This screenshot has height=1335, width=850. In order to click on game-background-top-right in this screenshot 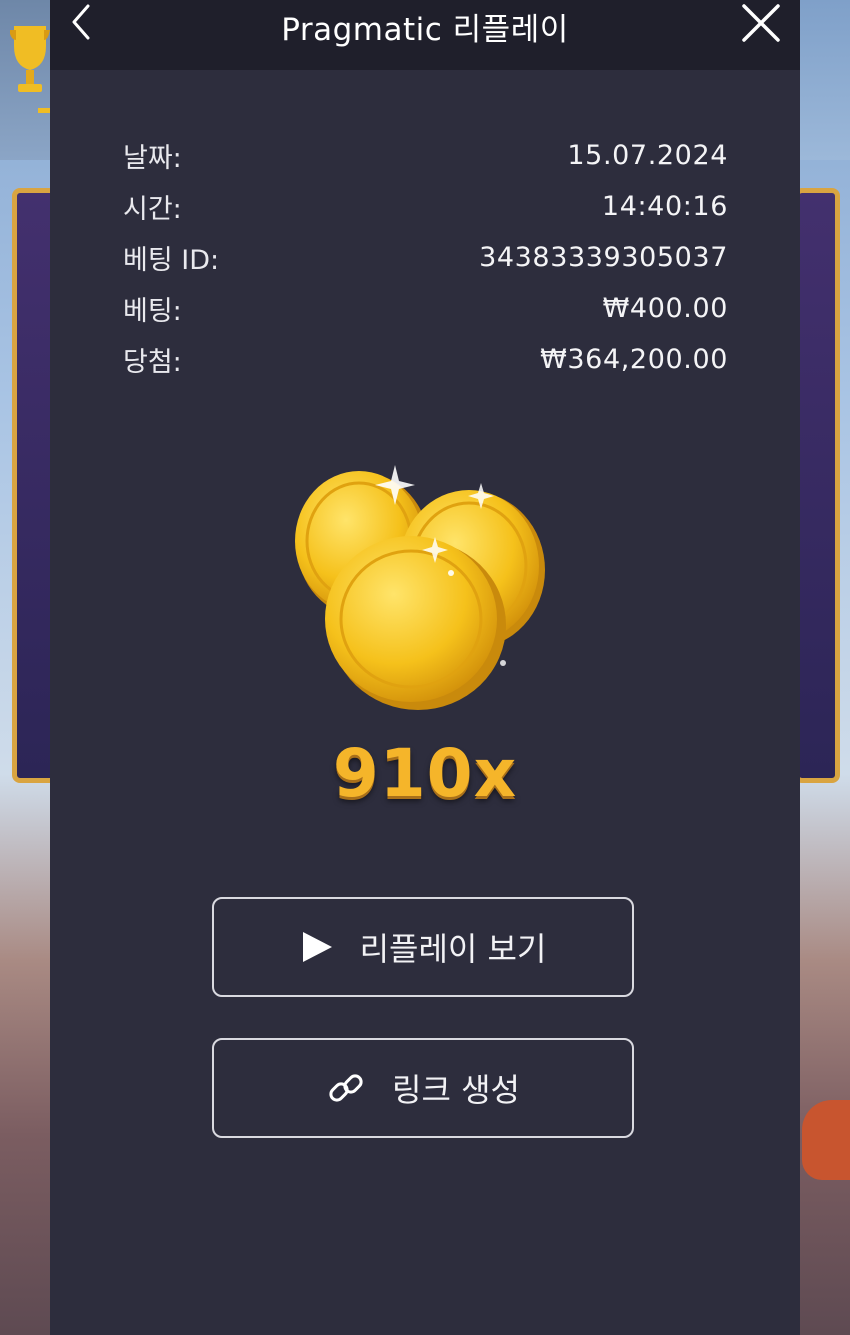, I will do `click(825, 80)`.